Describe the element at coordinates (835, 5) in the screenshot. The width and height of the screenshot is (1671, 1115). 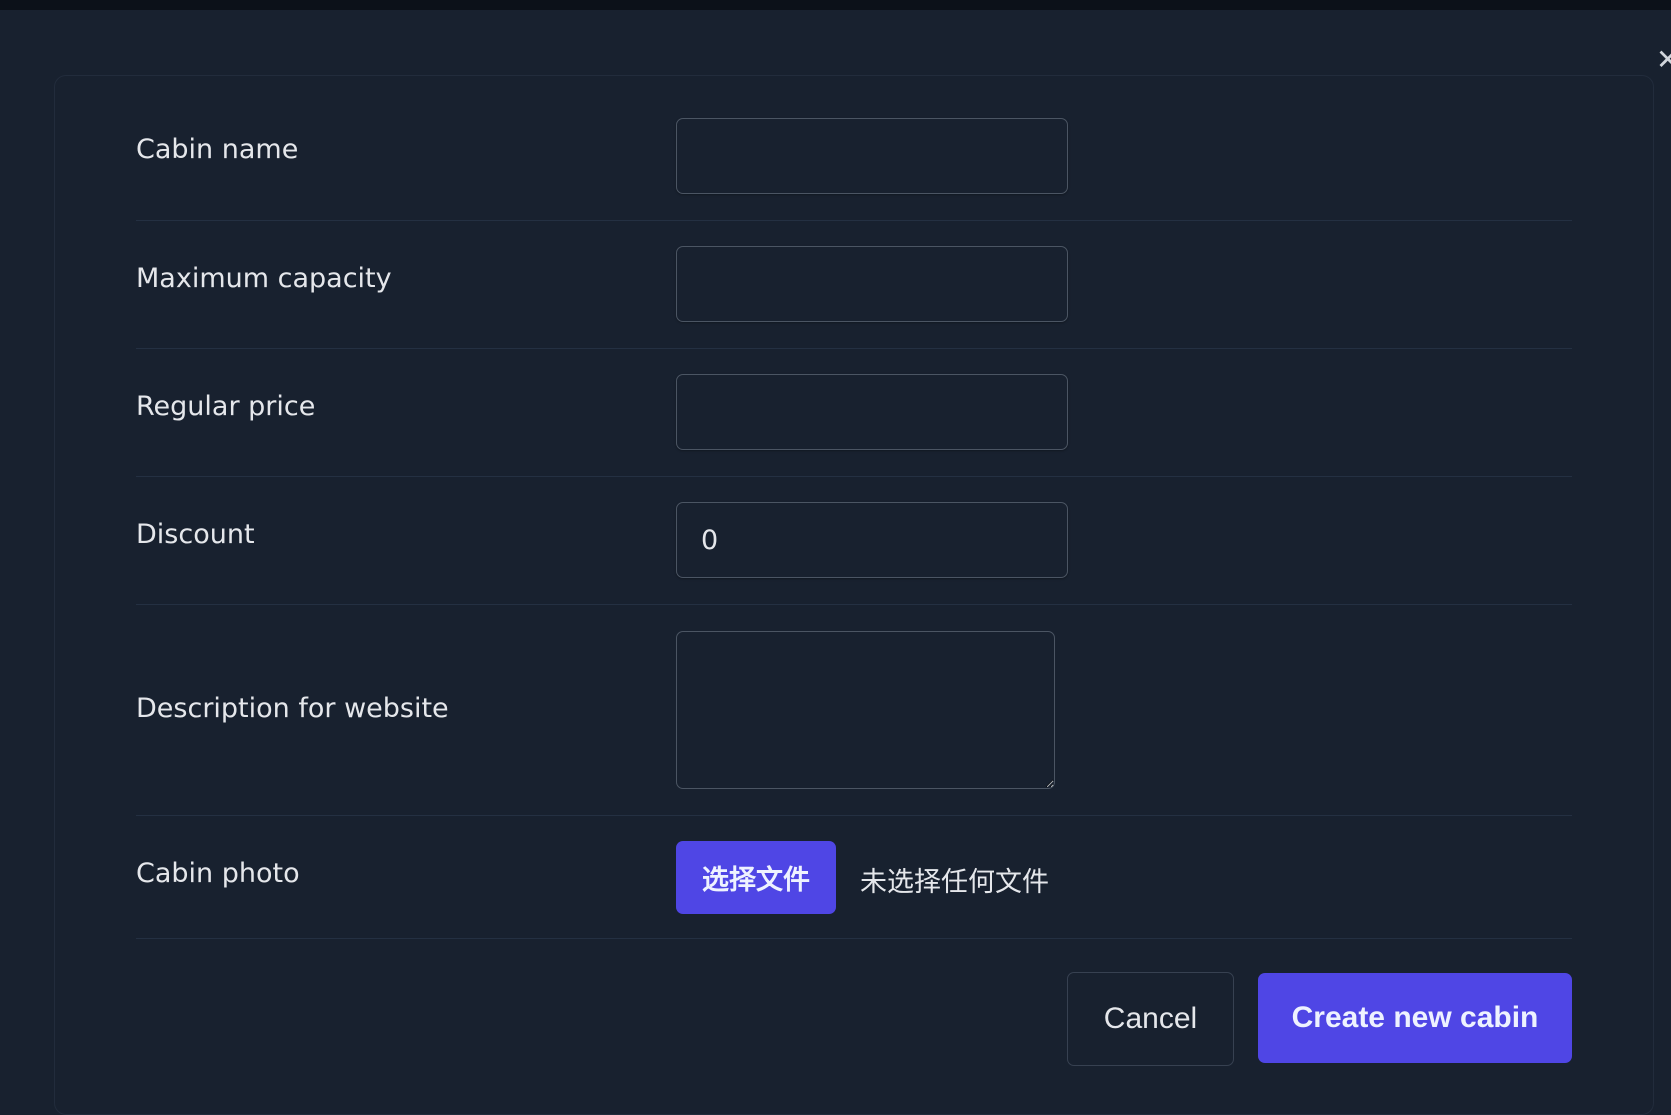
I see `top-bar` at that location.